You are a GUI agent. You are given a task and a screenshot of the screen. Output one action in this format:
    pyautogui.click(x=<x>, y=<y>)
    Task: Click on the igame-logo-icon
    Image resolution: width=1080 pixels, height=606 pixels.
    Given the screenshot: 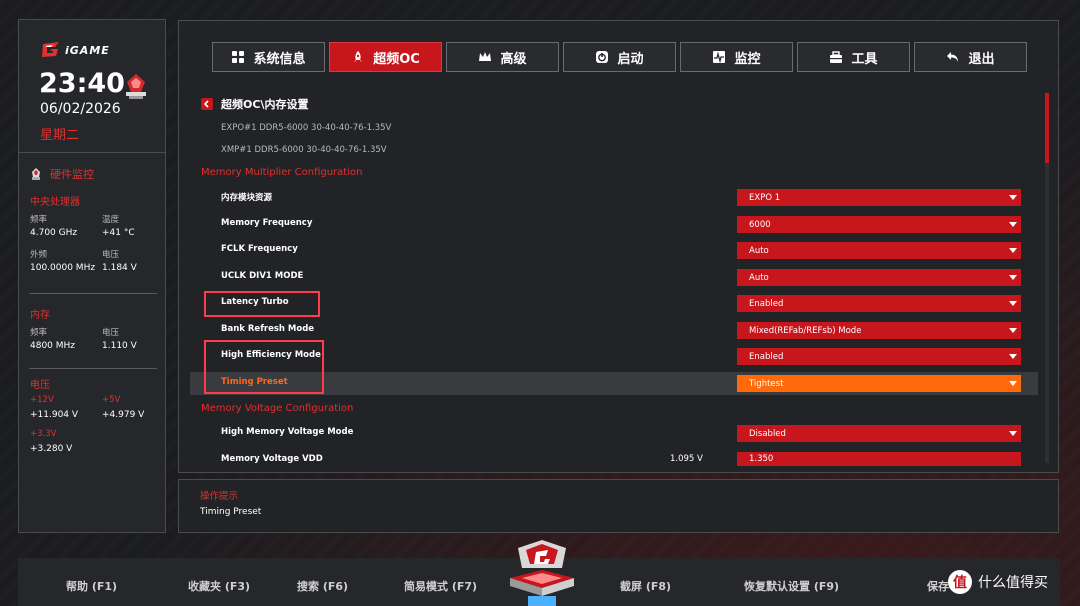 What is the action you would take?
    pyautogui.click(x=50, y=49)
    